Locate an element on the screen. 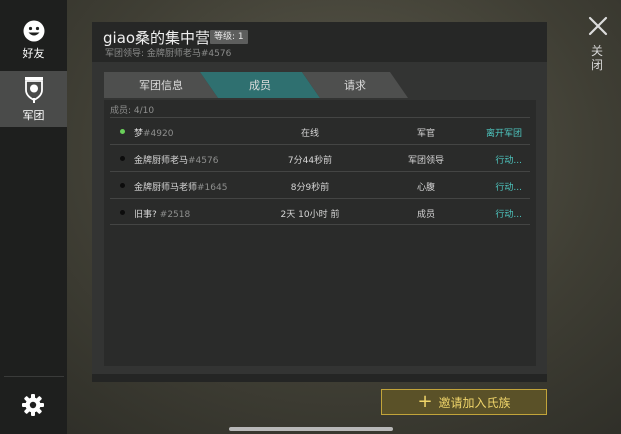 The height and width of the screenshot is (434, 621). clan-level-badge: 等级: 1 is located at coordinates (229, 37).